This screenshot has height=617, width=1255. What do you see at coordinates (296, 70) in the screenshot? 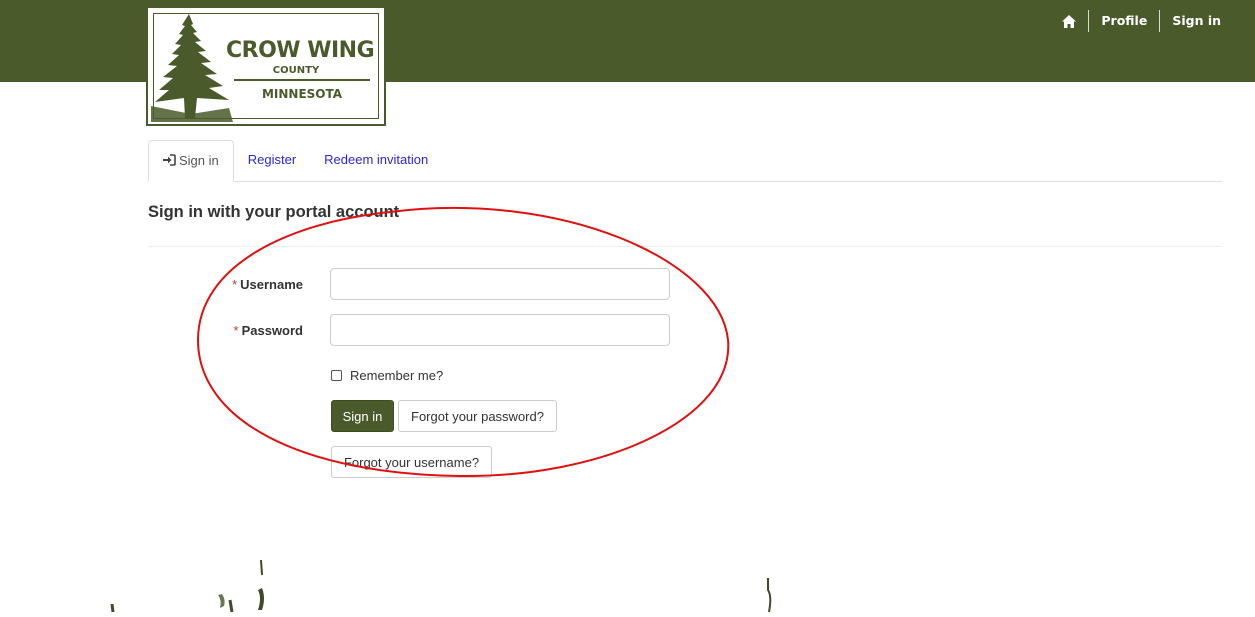
I see `logo-county: COUNTY` at bounding box center [296, 70].